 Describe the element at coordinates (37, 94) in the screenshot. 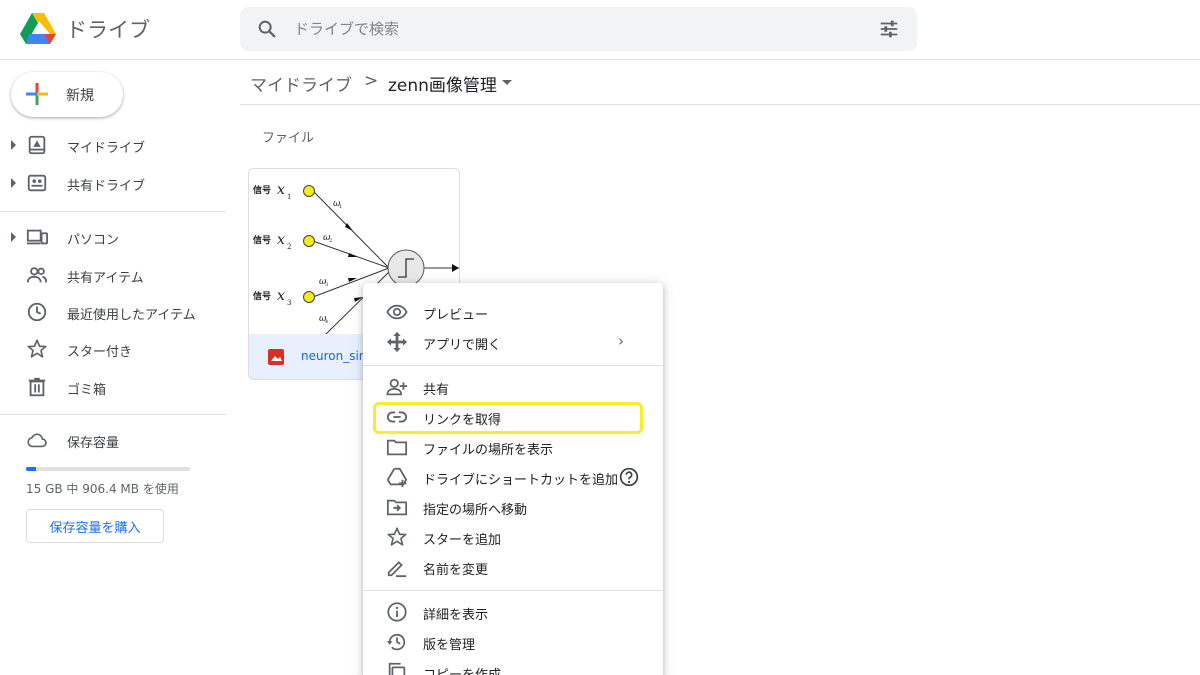

I see `plus-icon` at that location.